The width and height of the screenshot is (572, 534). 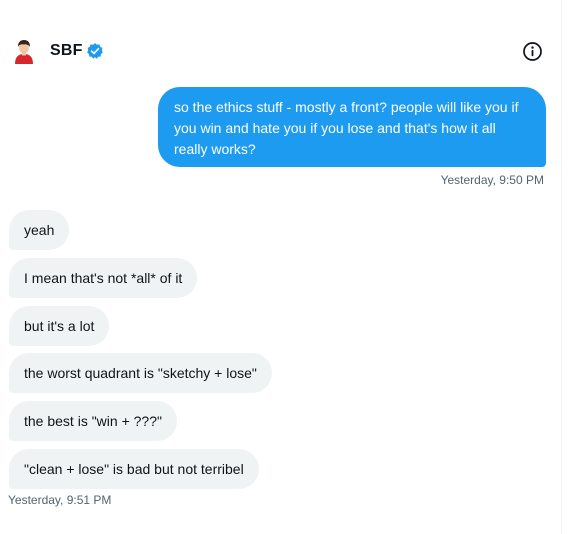 What do you see at coordinates (66, 50) in the screenshot?
I see `contact-name: SBF` at bounding box center [66, 50].